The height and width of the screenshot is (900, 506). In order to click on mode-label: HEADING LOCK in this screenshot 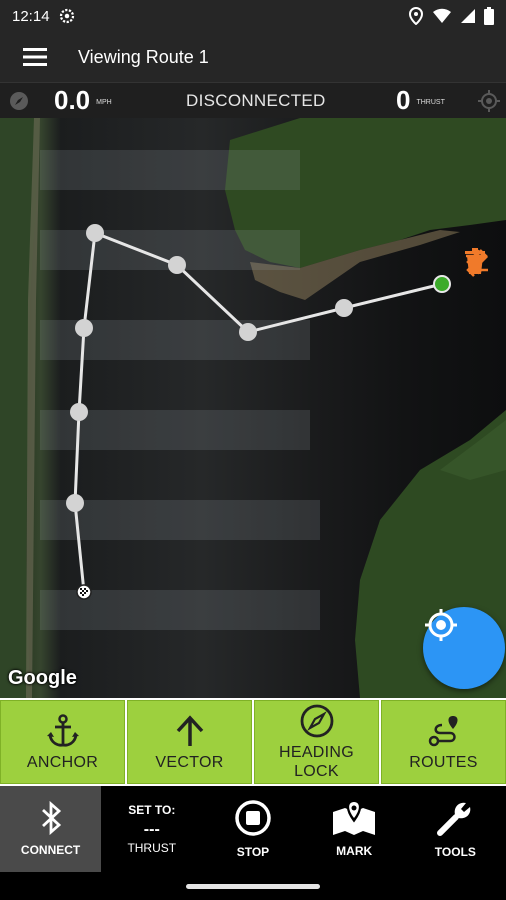, I will do `click(316, 762)`.